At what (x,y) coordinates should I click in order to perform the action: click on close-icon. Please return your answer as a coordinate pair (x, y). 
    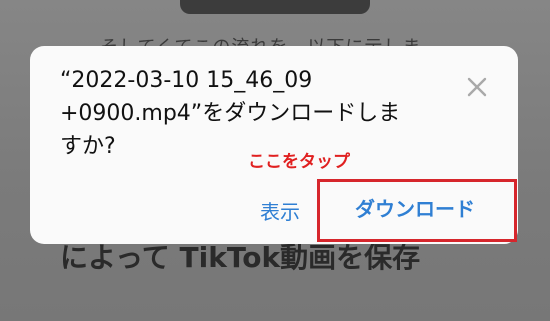
    Looking at the image, I should click on (477, 87).